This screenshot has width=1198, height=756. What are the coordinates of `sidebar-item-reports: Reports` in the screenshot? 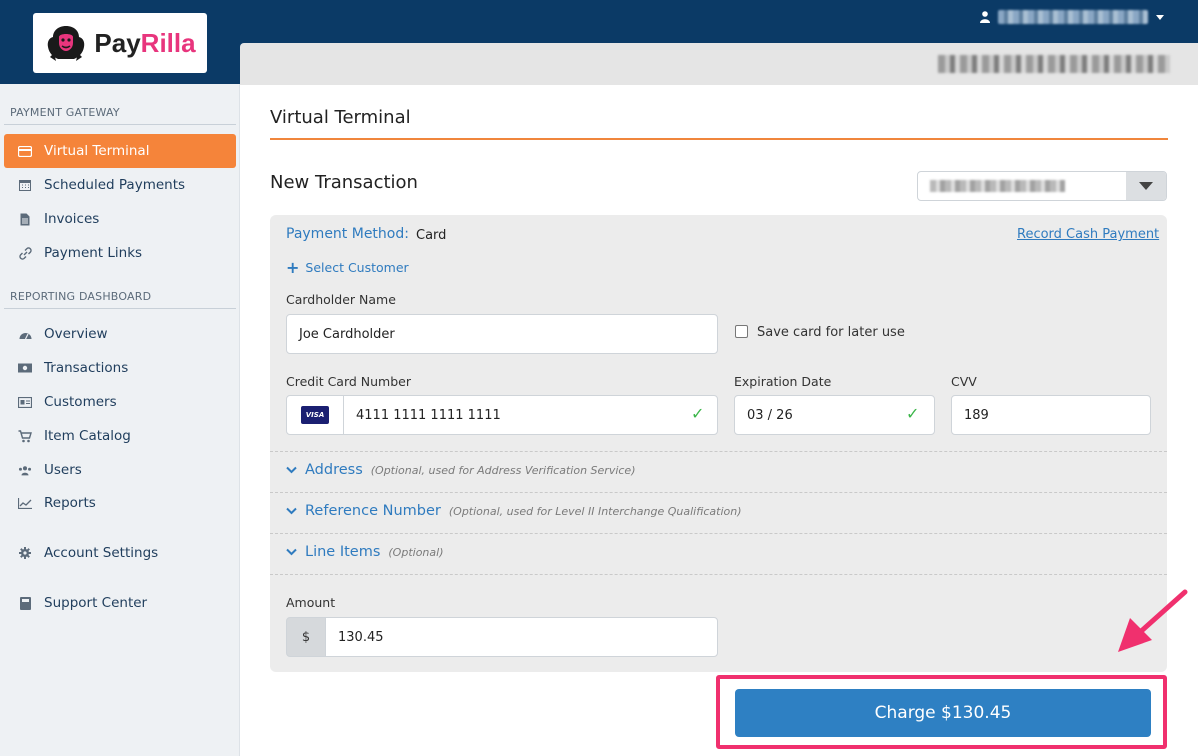 It's located at (120, 503).